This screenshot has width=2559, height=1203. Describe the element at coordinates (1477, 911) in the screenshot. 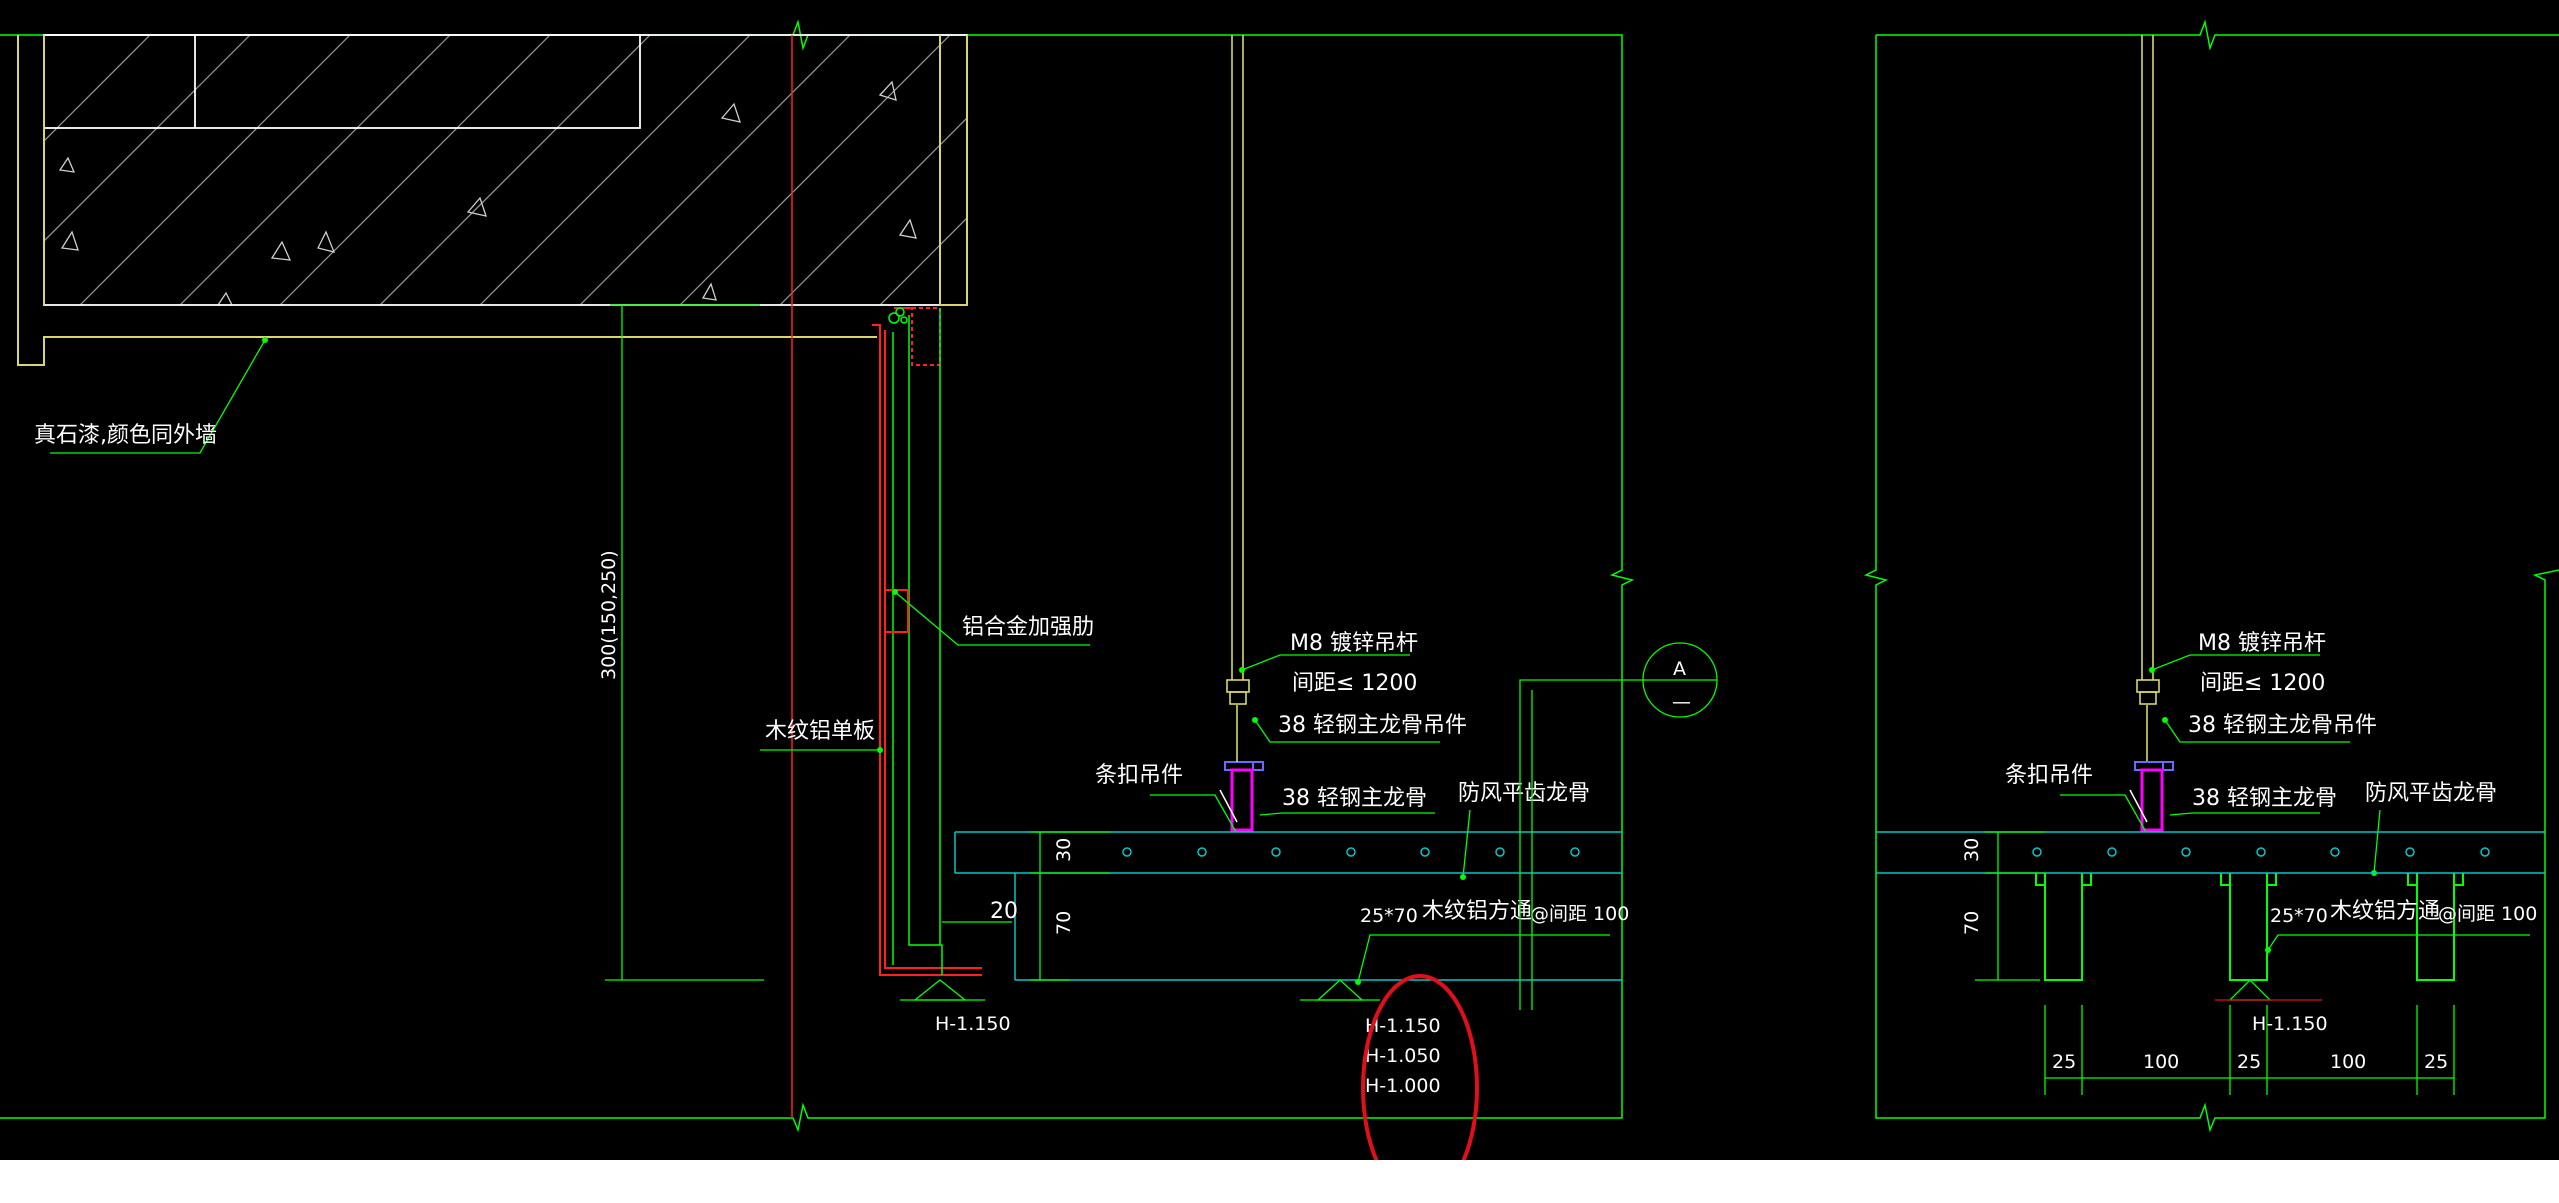

I see `tube-name-left: 木纹铝方通` at that location.